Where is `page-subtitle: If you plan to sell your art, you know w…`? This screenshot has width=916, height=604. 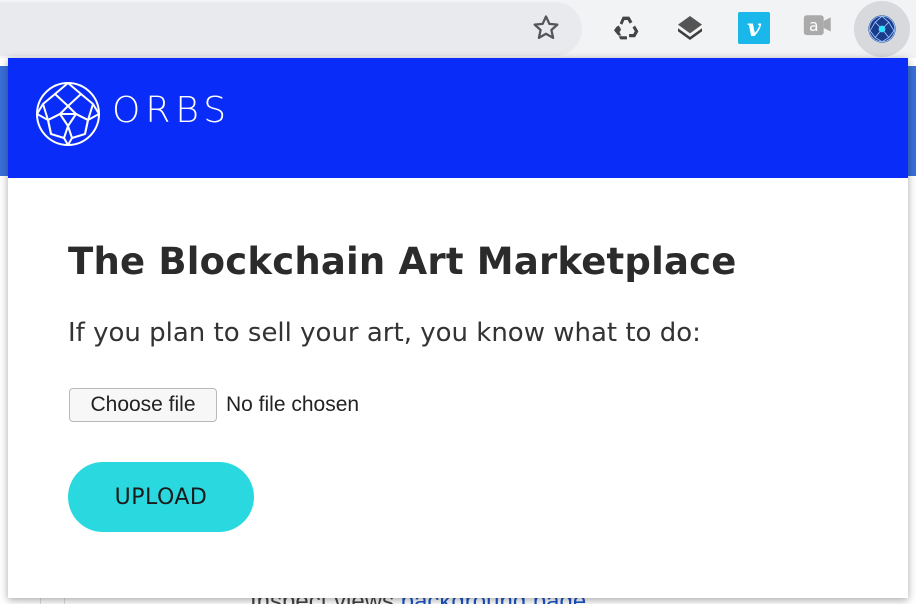 page-subtitle: If you plan to sell your art, you know w… is located at coordinates (384, 333).